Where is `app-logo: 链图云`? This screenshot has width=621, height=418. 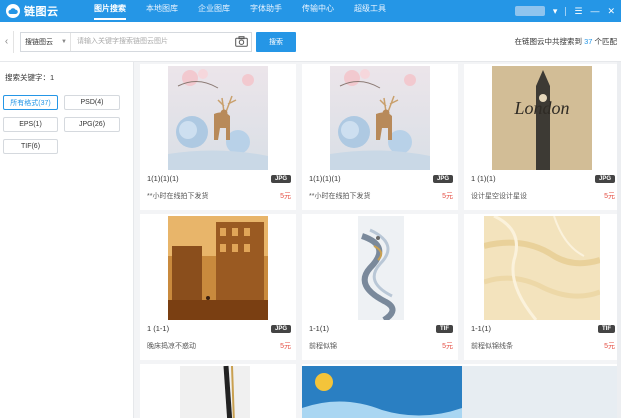
app-logo: 链图云 is located at coordinates (42, 11).